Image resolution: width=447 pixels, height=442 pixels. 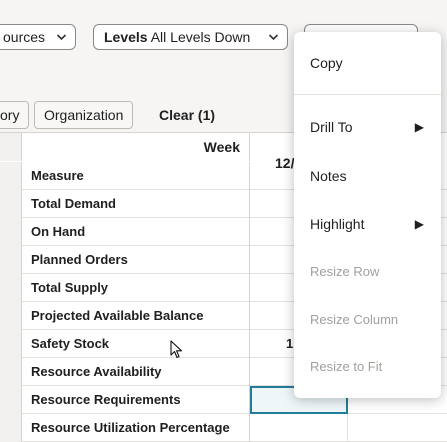 I want to click on levels-dropdown-label: Levels, so click(x=126, y=37).